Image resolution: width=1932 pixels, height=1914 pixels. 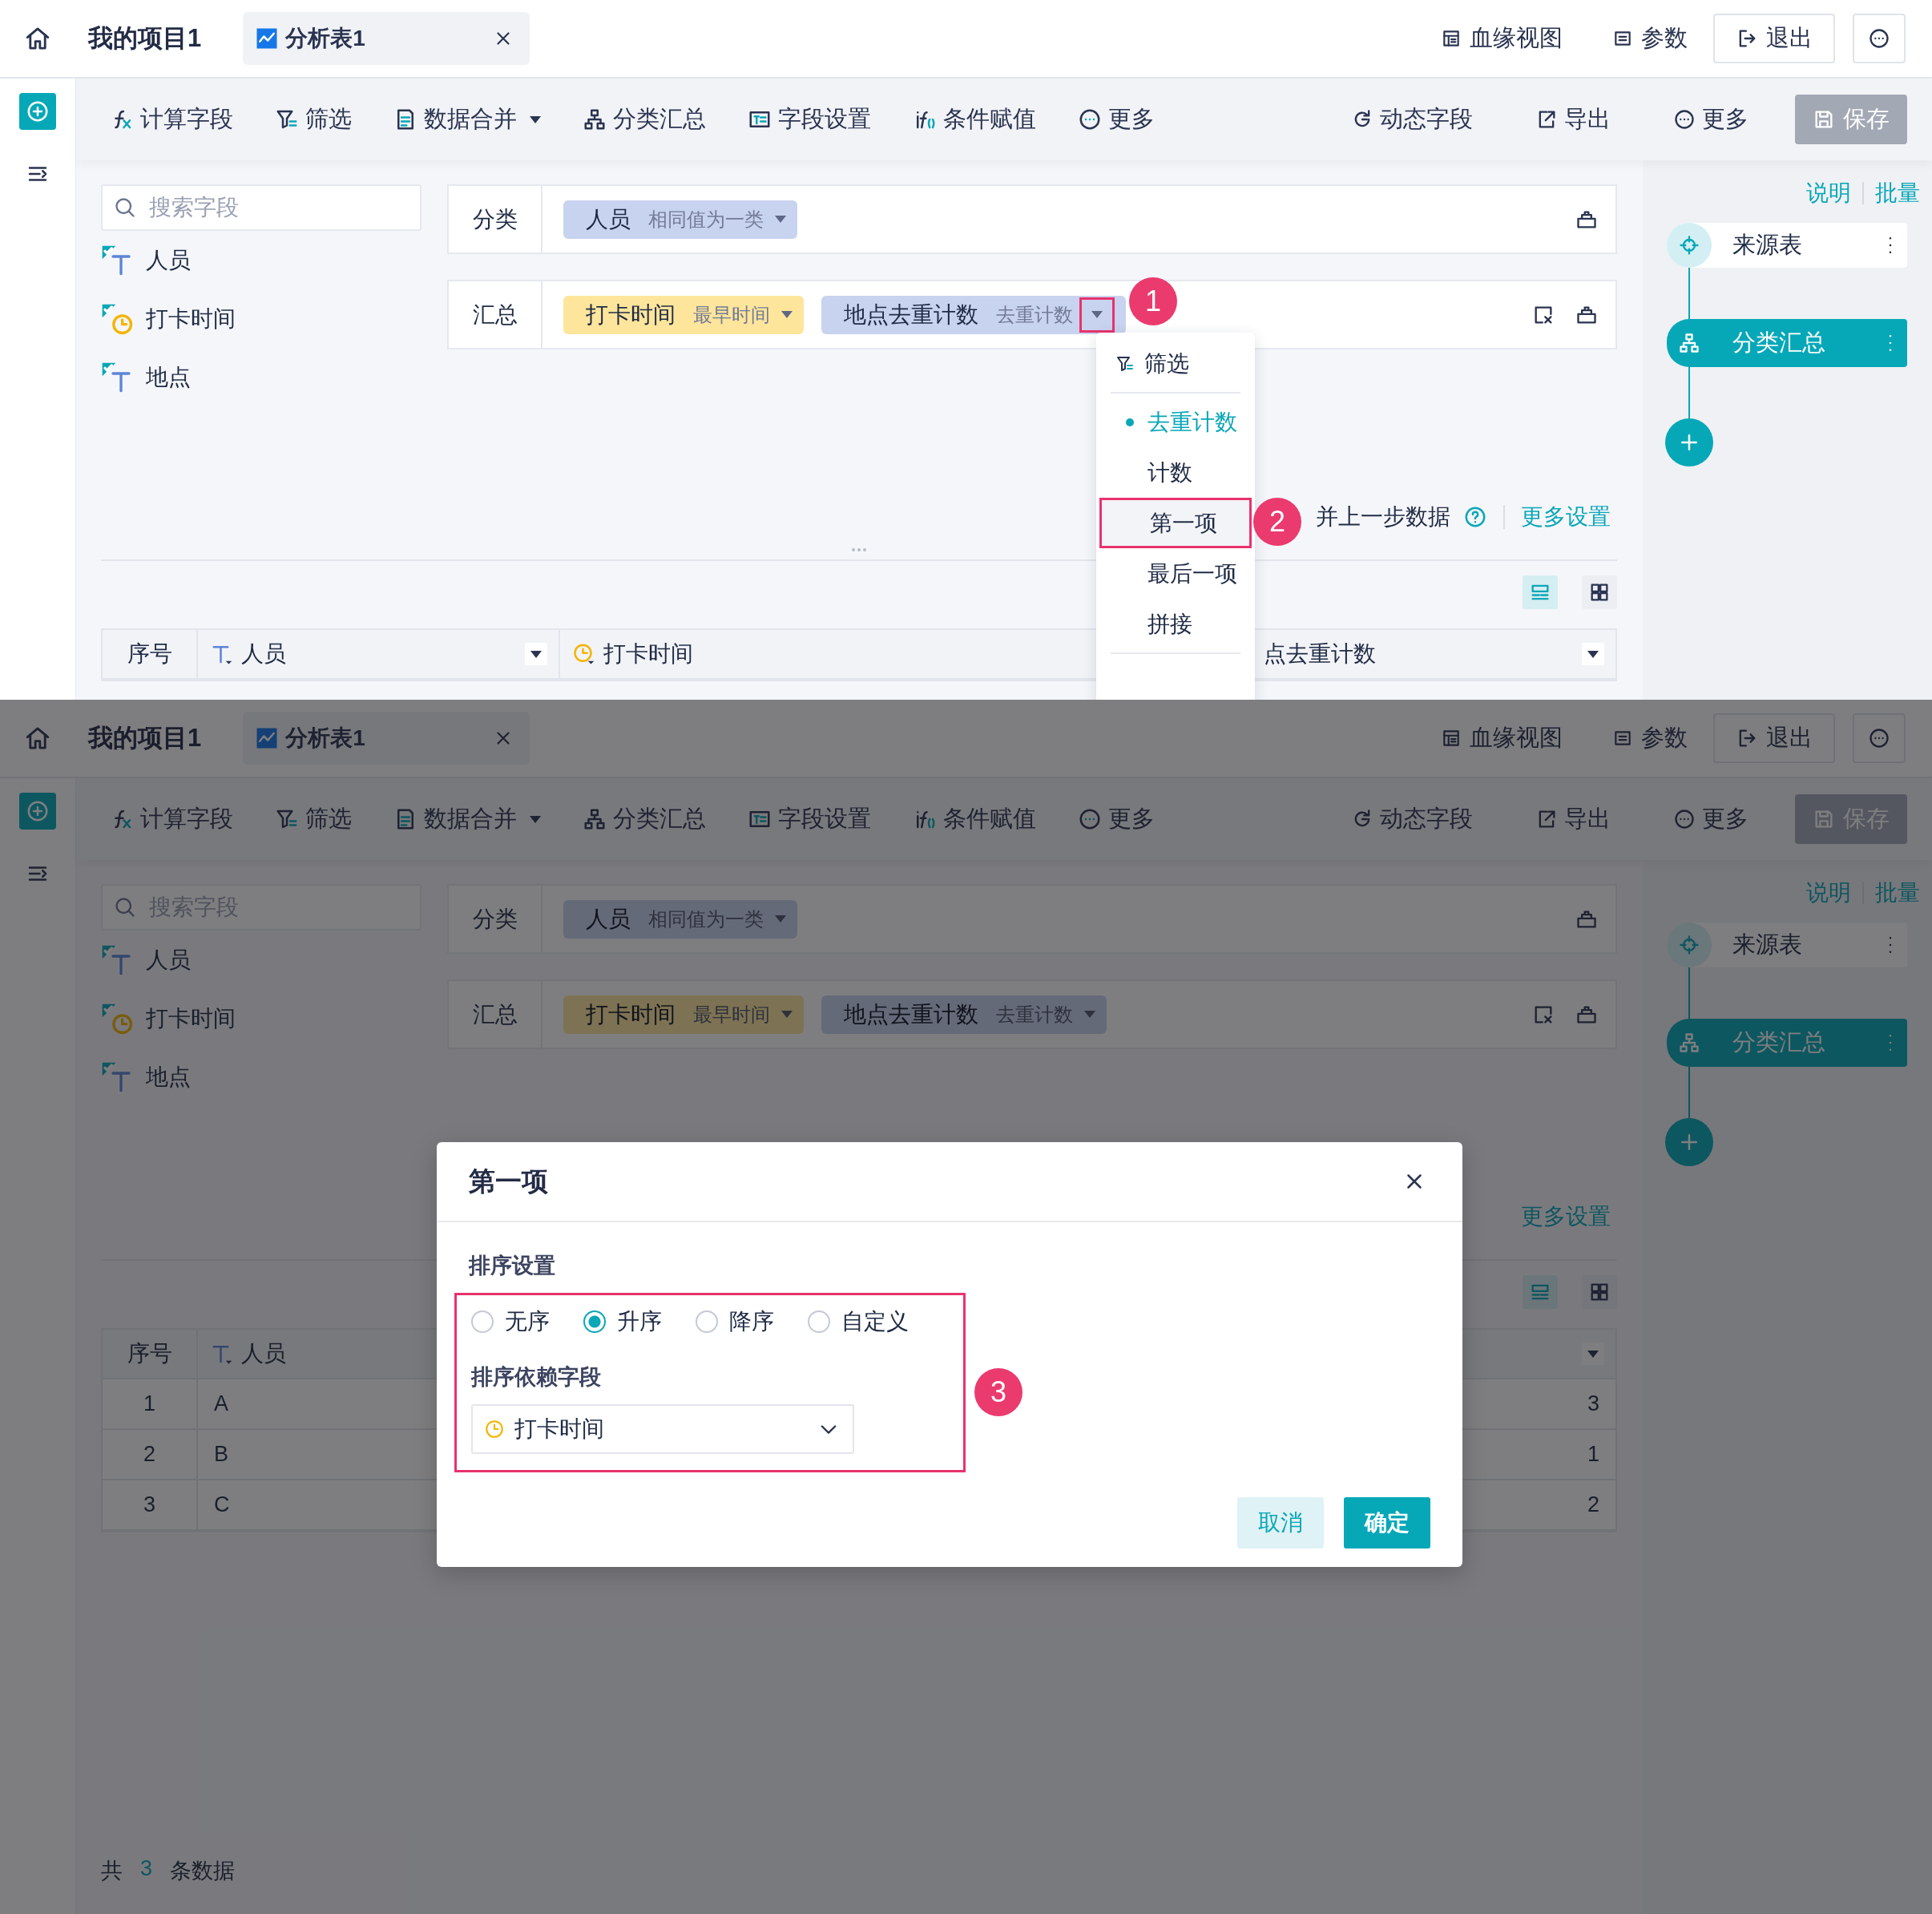 What do you see at coordinates (1475, 517) in the screenshot?
I see `help-icon` at bounding box center [1475, 517].